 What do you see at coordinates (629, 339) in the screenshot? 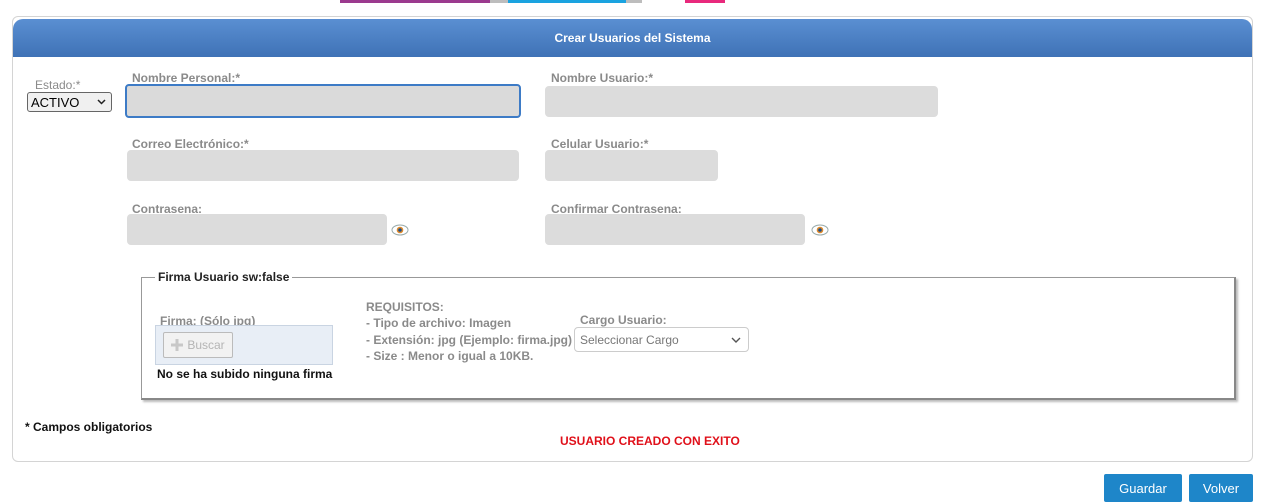
I see `cargo-value: Seleccionar Cargo` at bounding box center [629, 339].